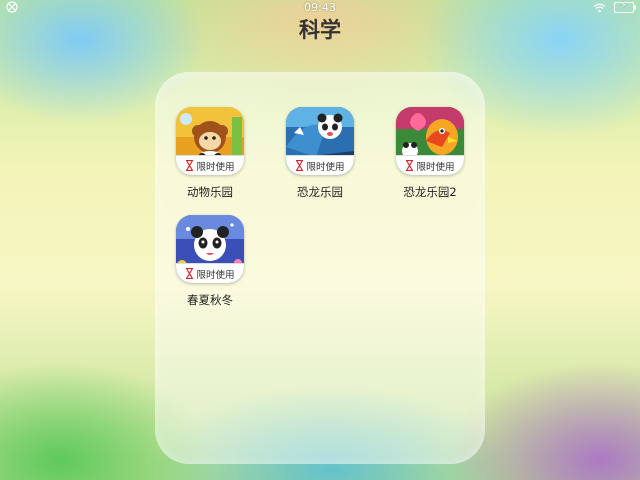 This screenshot has width=640, height=480. I want to click on folder-title: 科学, so click(320, 30).